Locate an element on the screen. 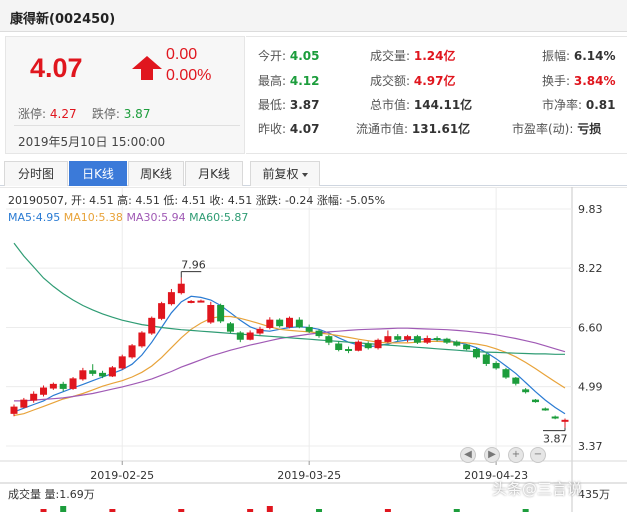  ma10-label: MA10:5.38 is located at coordinates (93, 217).